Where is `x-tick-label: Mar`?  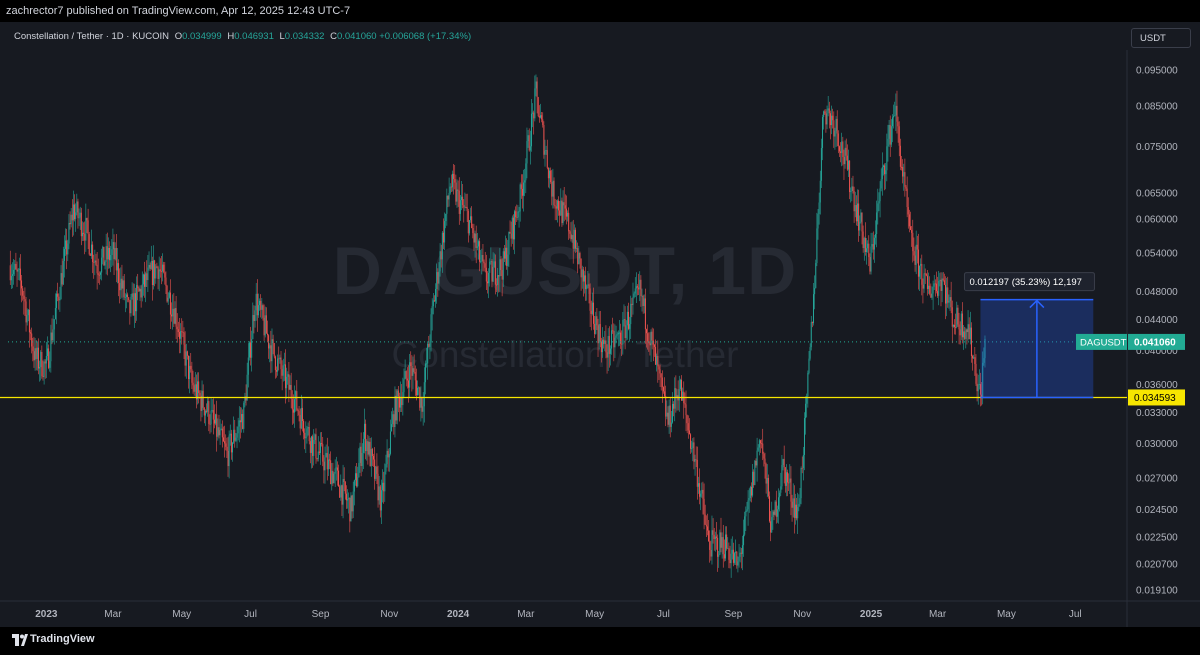 x-tick-label: Mar is located at coordinates (113, 614).